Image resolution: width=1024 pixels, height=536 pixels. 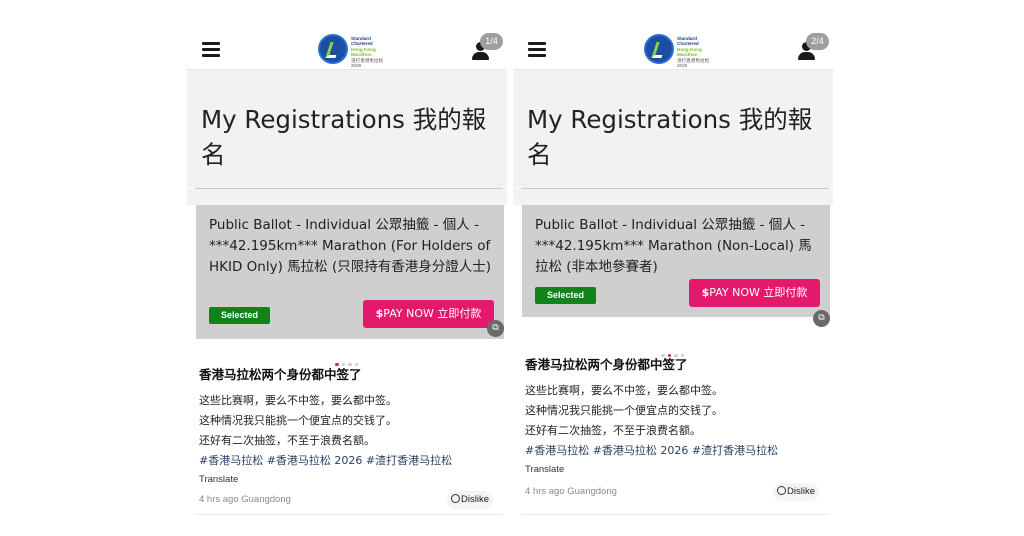 I want to click on image-counter-badge: 1/4, so click(x=491, y=41).